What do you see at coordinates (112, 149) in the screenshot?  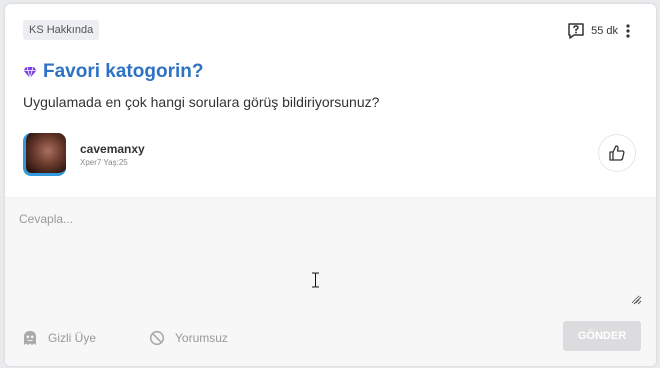 I see `author-name: cavemanxy` at bounding box center [112, 149].